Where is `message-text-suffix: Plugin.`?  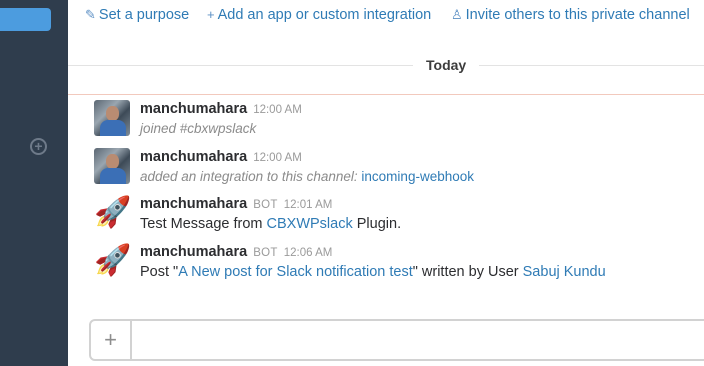 message-text-suffix: Plugin. is located at coordinates (377, 224).